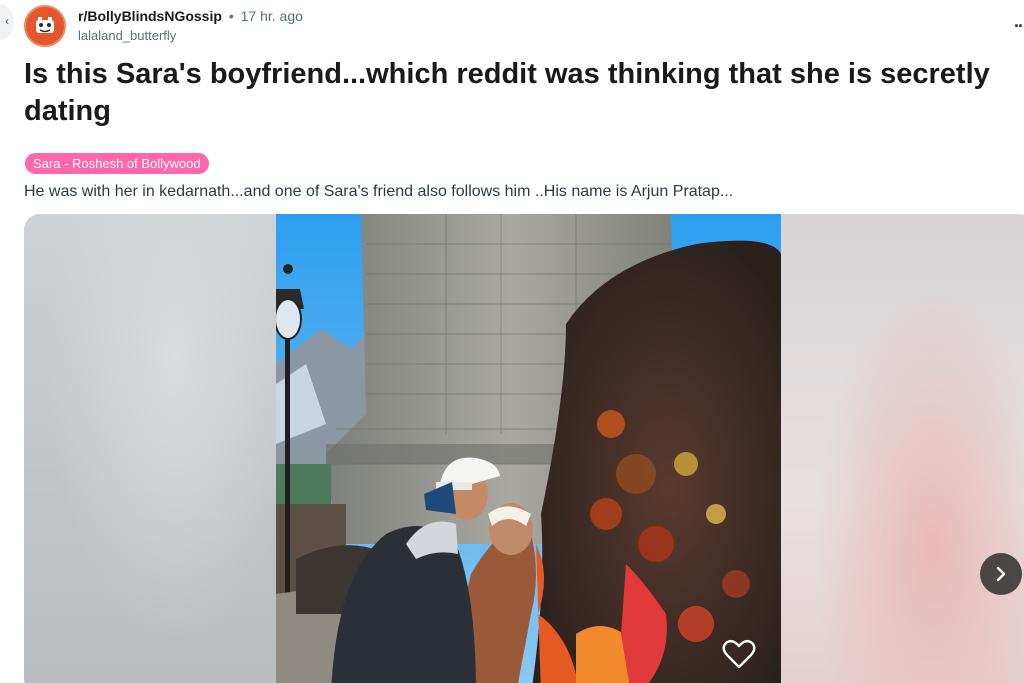 Image resolution: width=1024 pixels, height=683 pixels. Describe the element at coordinates (45, 26) in the screenshot. I see `subreddit-avatar-icon` at that location.